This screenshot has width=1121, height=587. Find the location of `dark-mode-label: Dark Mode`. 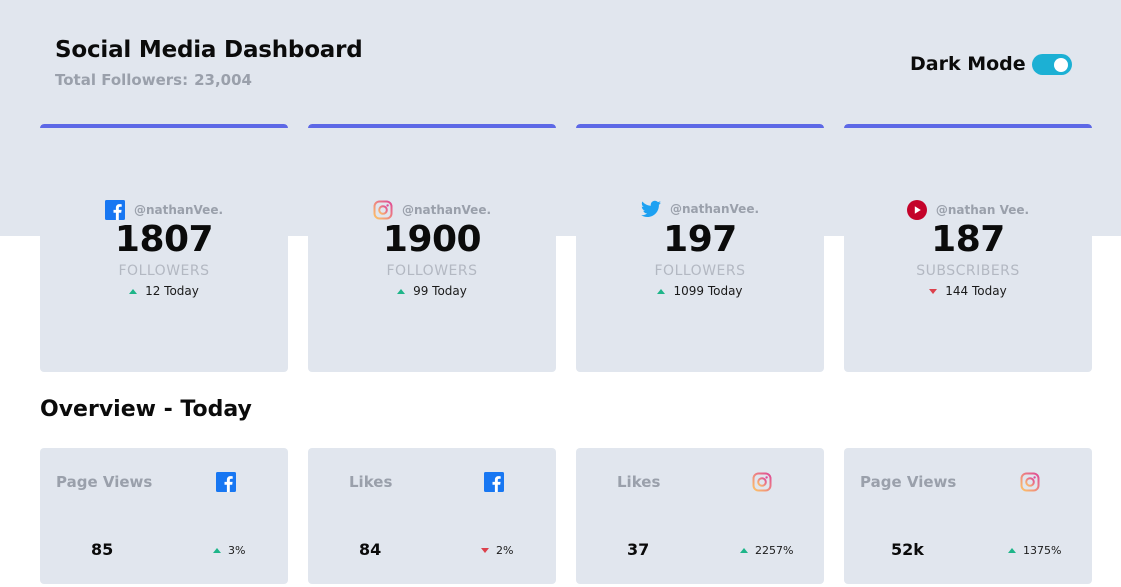

dark-mode-label: Dark Mode is located at coordinates (968, 64).